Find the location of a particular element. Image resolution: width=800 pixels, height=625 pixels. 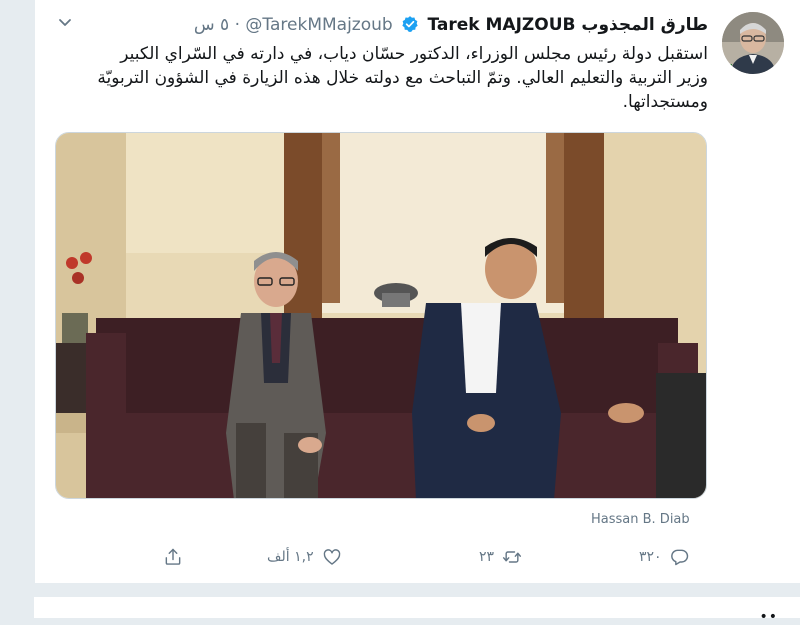

share-button is located at coordinates (173, 557).